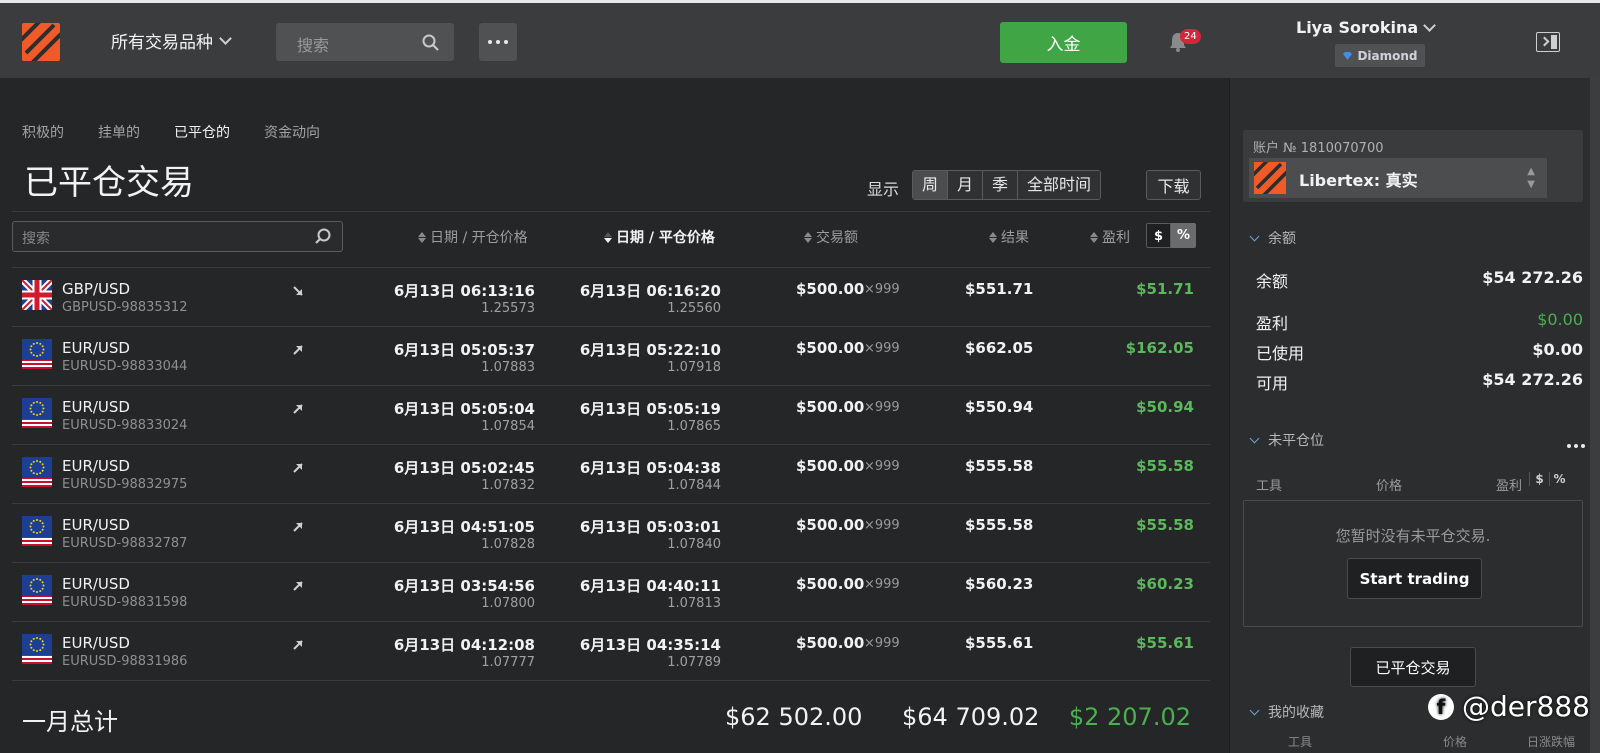 The image size is (1600, 753). I want to click on close-price: 1.07865, so click(694, 426).